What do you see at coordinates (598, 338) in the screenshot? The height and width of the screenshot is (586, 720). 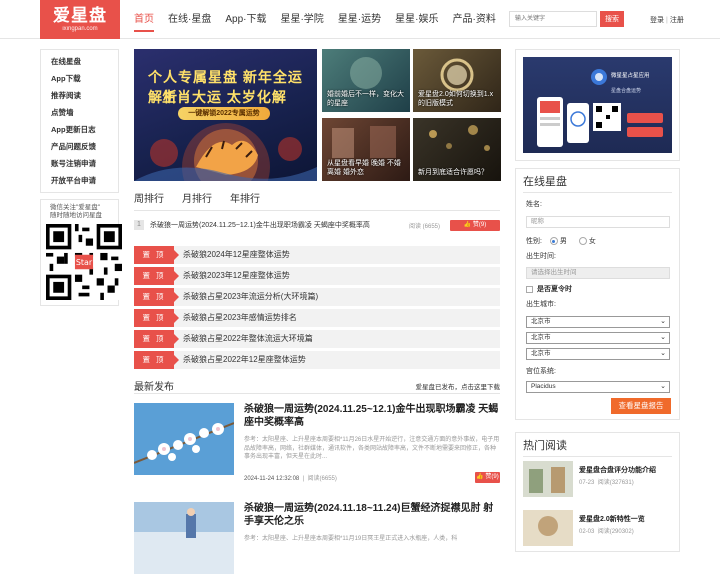 I see `city-select-city: 北京市 ⌄` at bounding box center [598, 338].